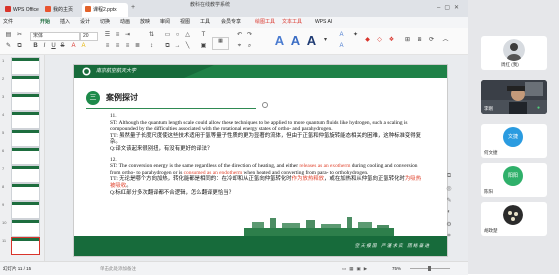  Describe the element at coordinates (449, 239) in the screenshot. I see `crop-icon: ⌗` at that location.